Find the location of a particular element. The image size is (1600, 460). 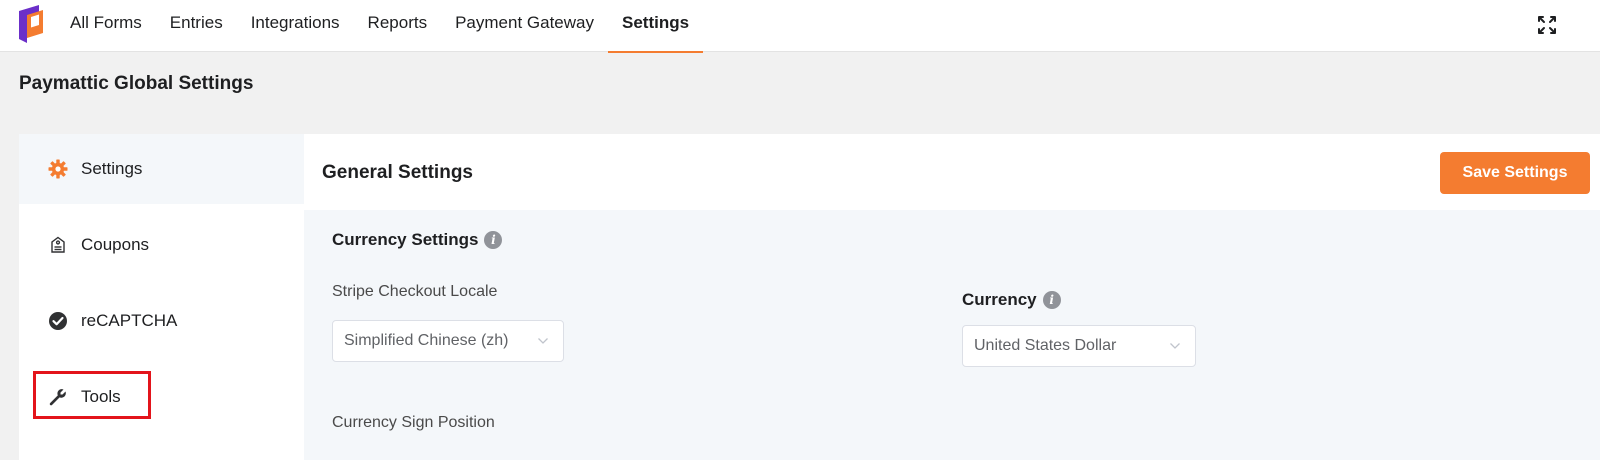

settings-sidebar: Settings Coupons reCAPTCHA Tools is located at coordinates (161, 297).